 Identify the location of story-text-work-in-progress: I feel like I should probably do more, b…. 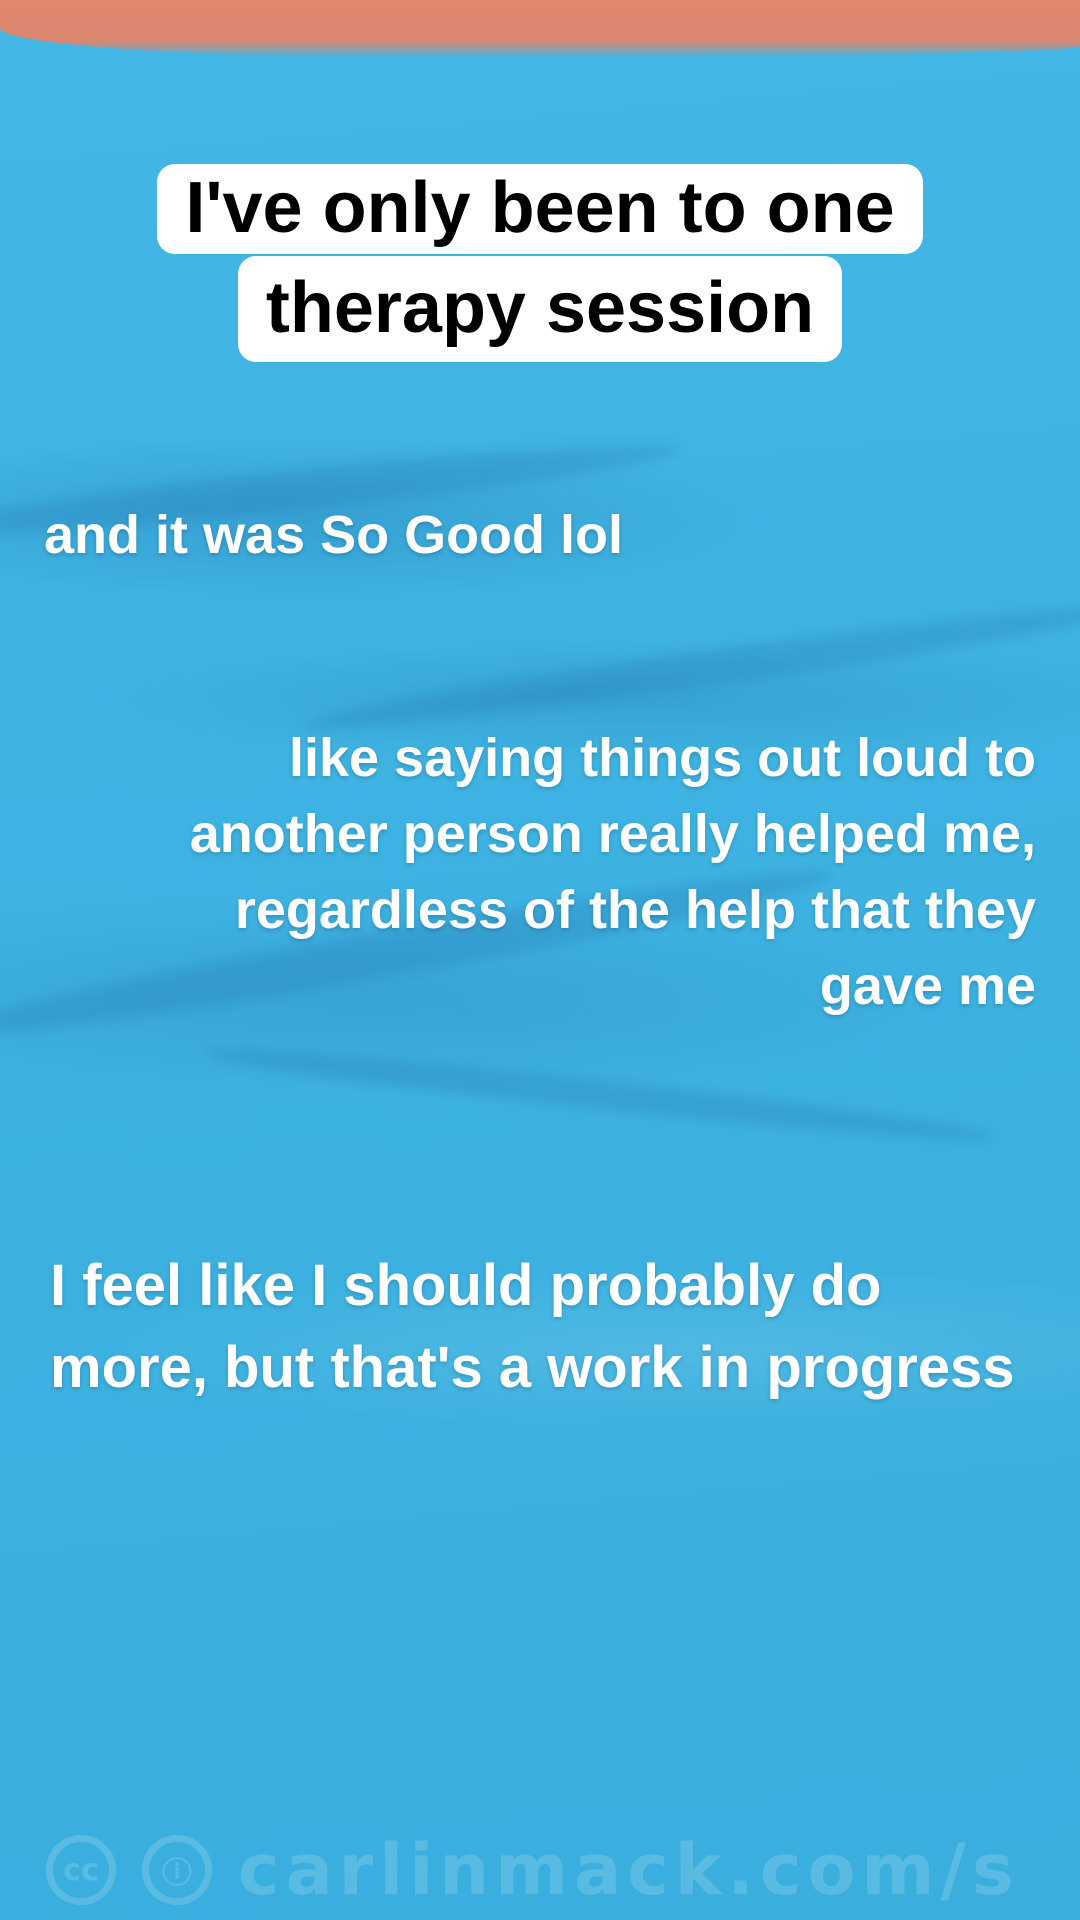
(532, 1326).